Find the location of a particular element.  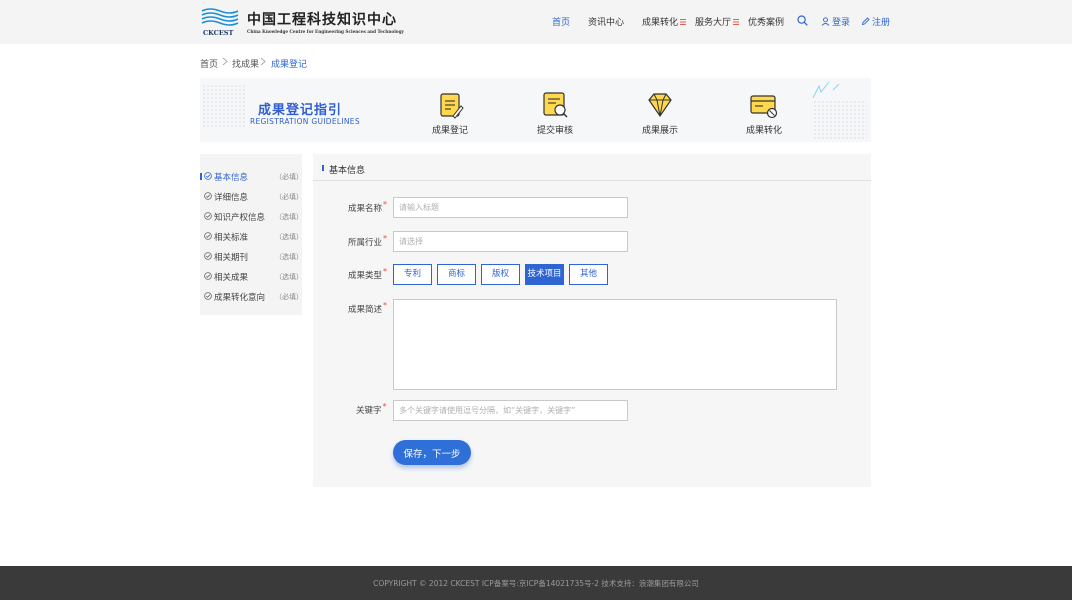

summary-label-text: 成果简述 is located at coordinates (365, 310).